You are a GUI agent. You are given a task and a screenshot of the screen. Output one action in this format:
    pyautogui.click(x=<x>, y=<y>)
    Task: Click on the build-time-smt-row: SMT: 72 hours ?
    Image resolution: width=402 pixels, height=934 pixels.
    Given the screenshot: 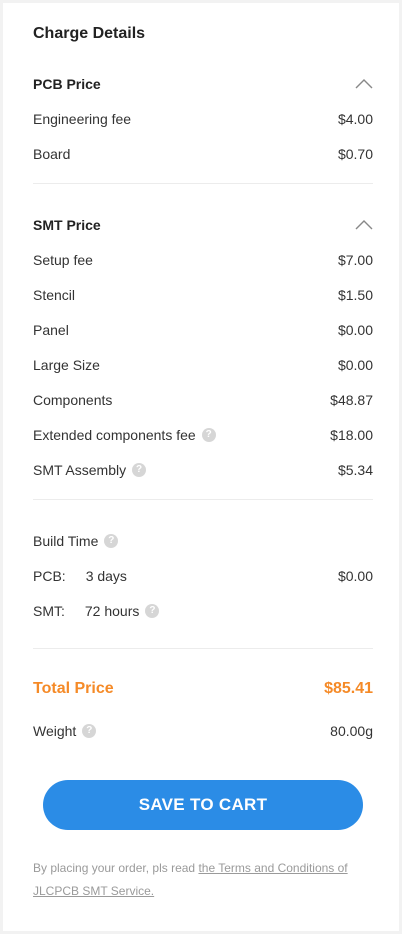 What is the action you would take?
    pyautogui.click(x=203, y=611)
    